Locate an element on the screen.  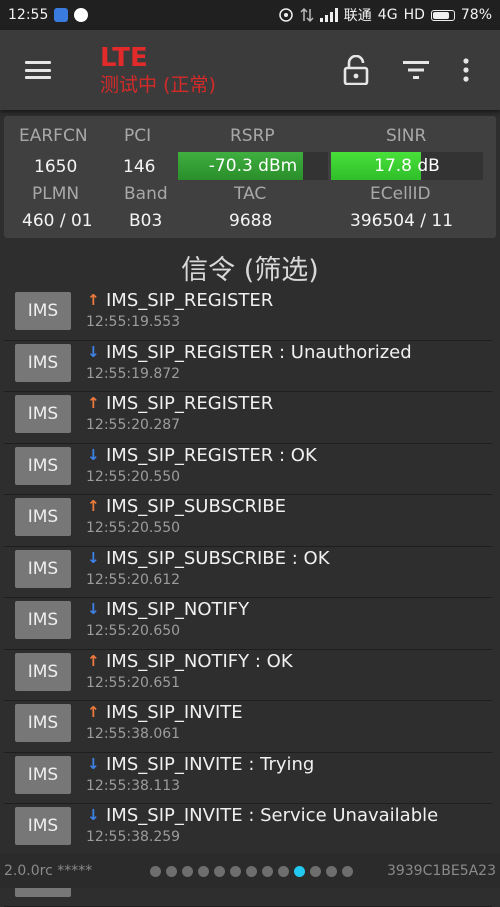
pci-value: 146 is located at coordinates (139, 167).